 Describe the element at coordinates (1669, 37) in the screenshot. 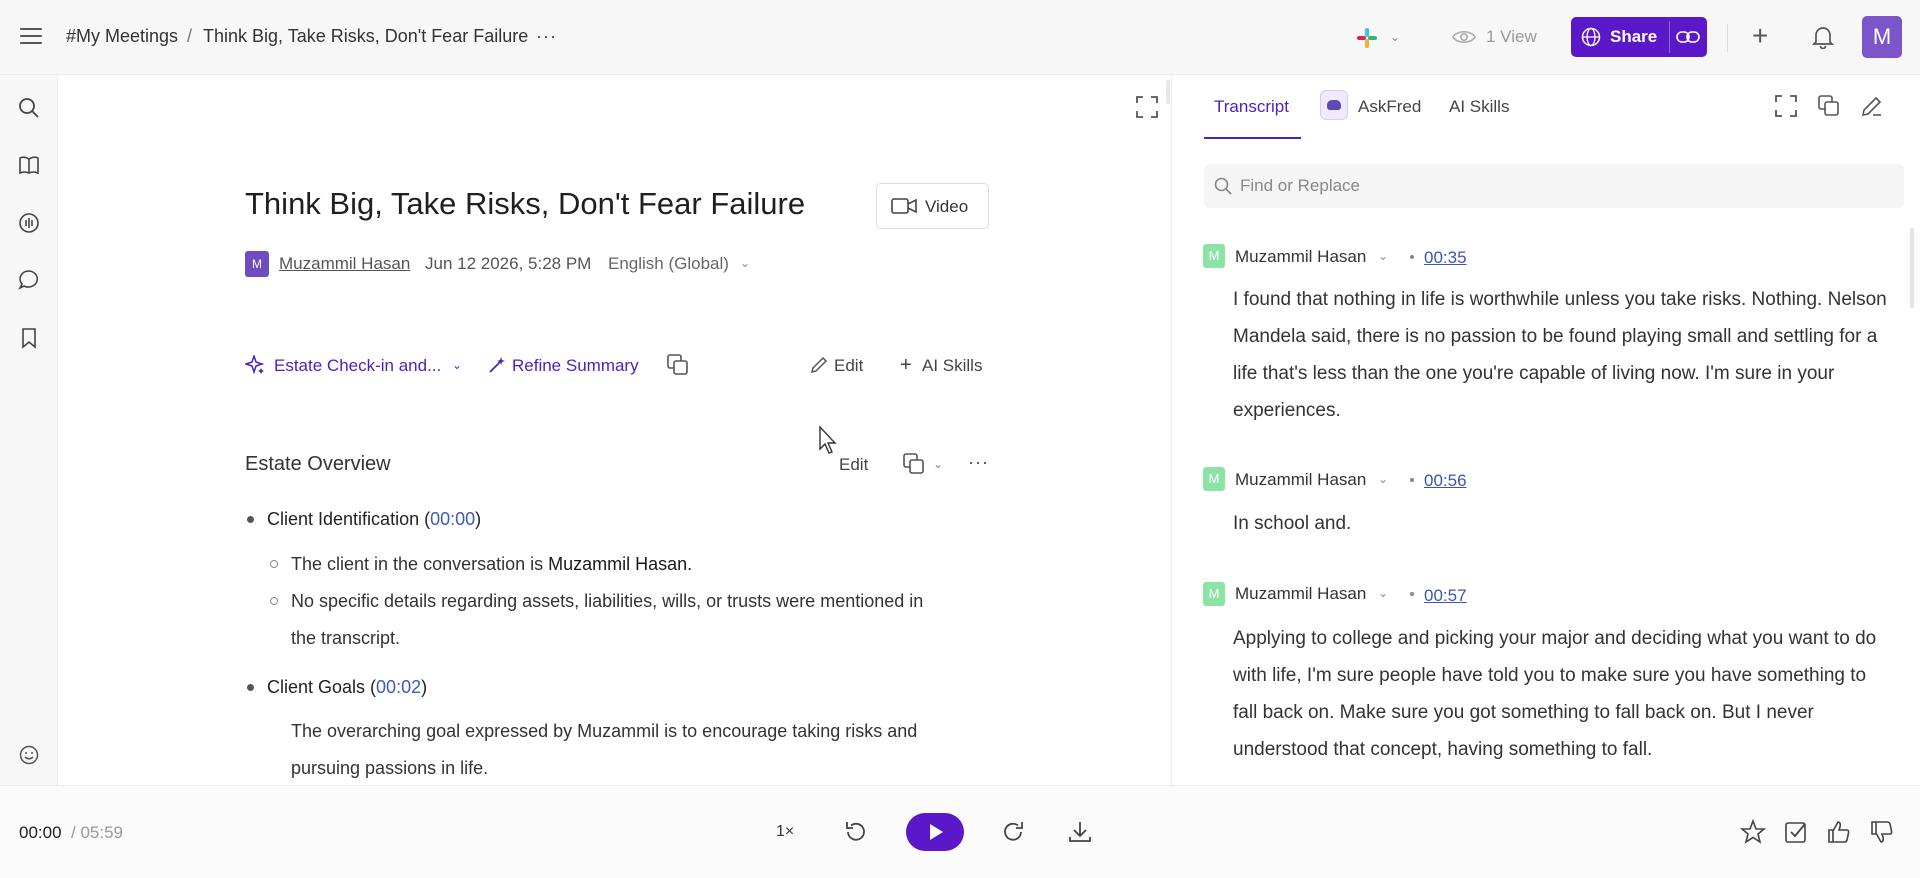

I see `share-divider` at that location.